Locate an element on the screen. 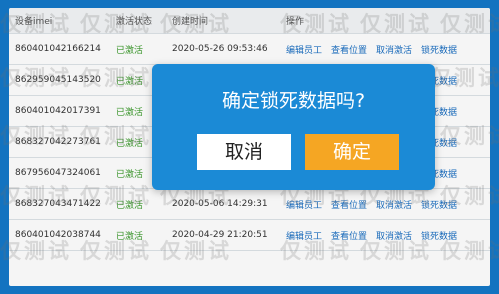  cancel-button: 取消 is located at coordinates (244, 152).